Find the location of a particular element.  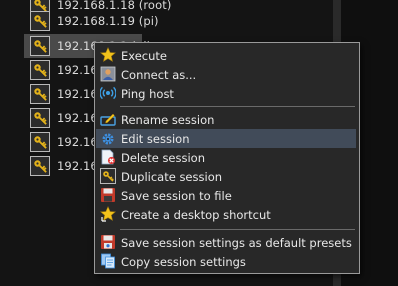

menu-item-save-as-default-presets: Save session settings as default presets is located at coordinates (226, 242).